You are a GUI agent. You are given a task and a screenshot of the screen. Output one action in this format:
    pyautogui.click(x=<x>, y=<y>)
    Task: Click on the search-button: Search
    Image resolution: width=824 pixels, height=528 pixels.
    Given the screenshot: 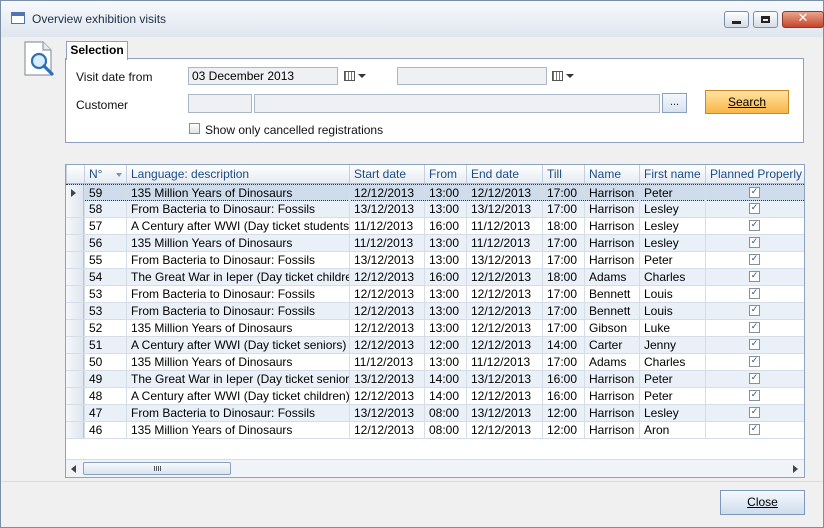 What is the action you would take?
    pyautogui.click(x=747, y=102)
    